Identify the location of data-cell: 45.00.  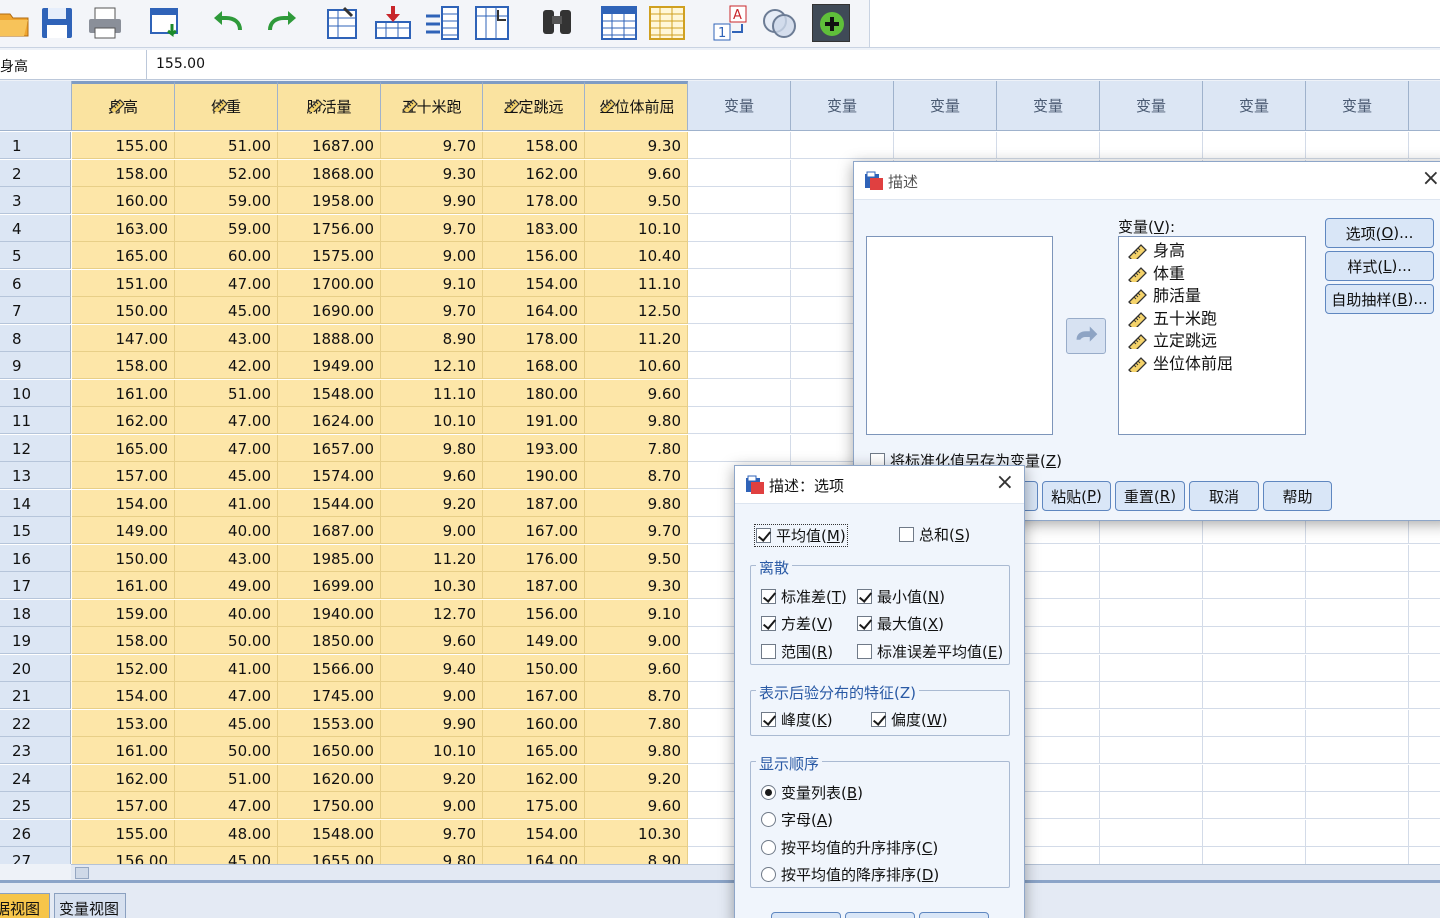
(226, 310).